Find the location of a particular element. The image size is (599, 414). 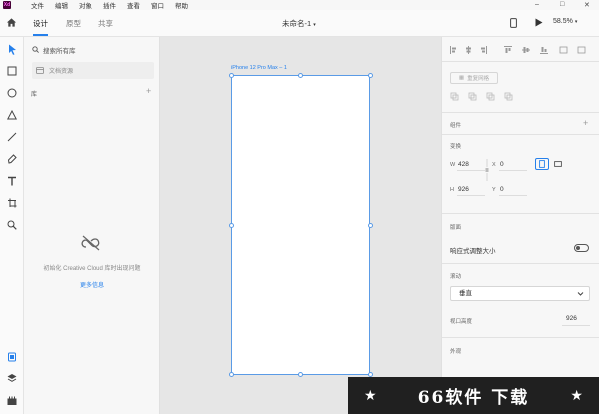

repeat-grid-button: ▦ 重复网格 is located at coordinates (474, 78).